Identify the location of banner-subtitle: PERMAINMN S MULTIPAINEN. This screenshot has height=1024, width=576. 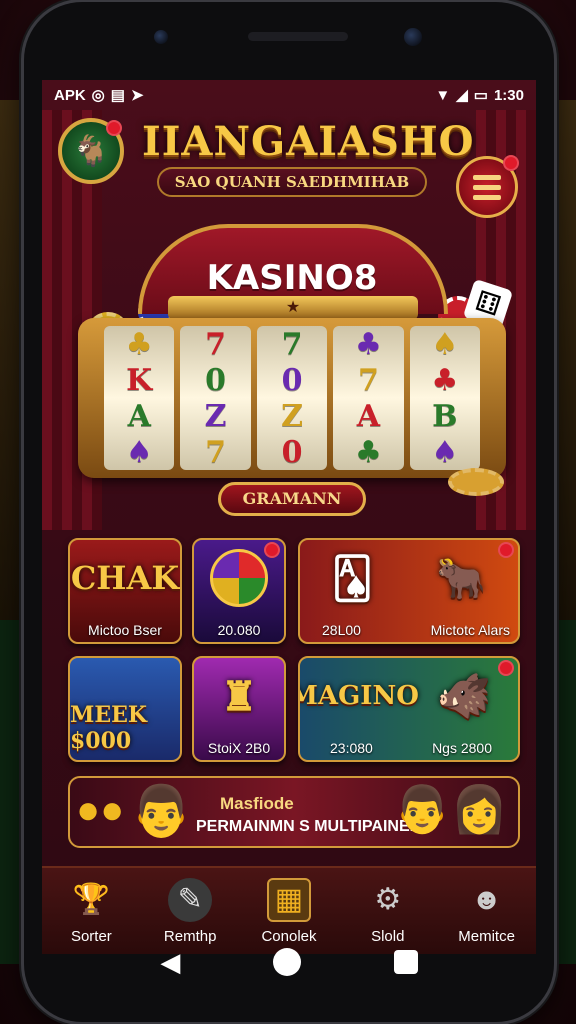
(309, 826).